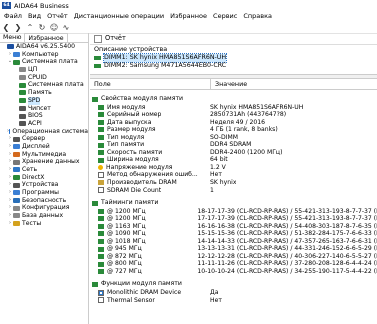 Image resolution: width=377 pixels, height=324 pixels. What do you see at coordinates (44, 216) in the screenshot?
I see `tree-item: › База данных` at bounding box center [44, 216].